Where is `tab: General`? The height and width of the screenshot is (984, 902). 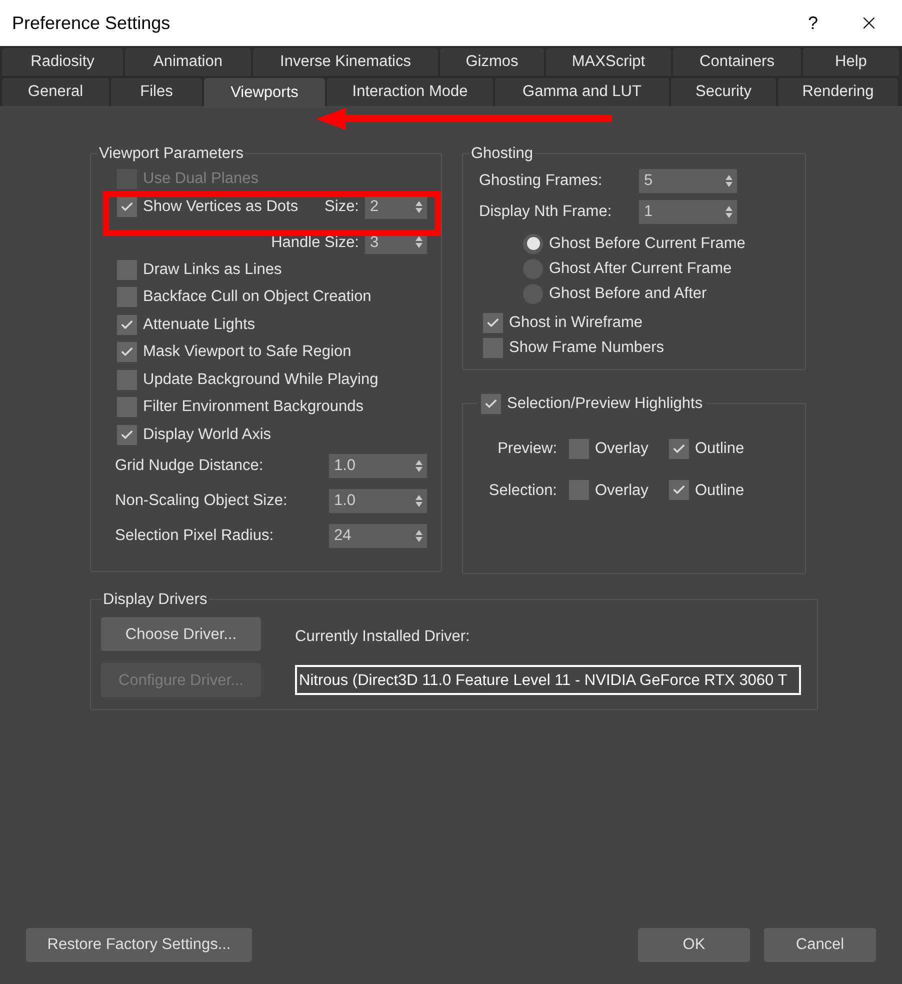 tab: General is located at coordinates (55, 92).